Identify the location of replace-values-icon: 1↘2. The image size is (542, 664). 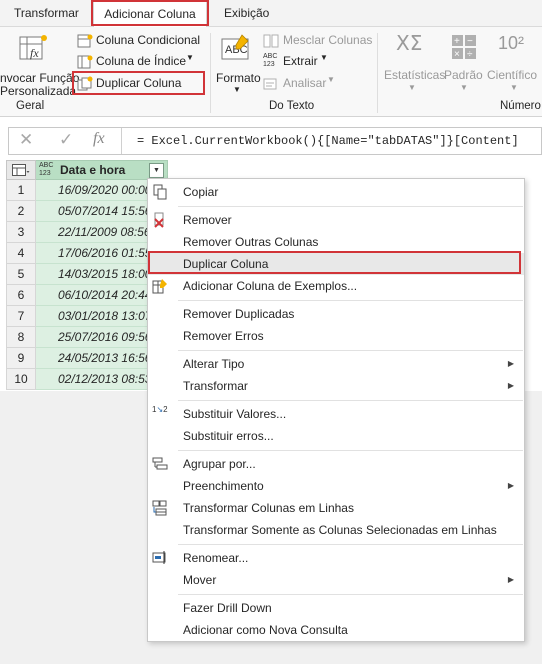
(160, 409).